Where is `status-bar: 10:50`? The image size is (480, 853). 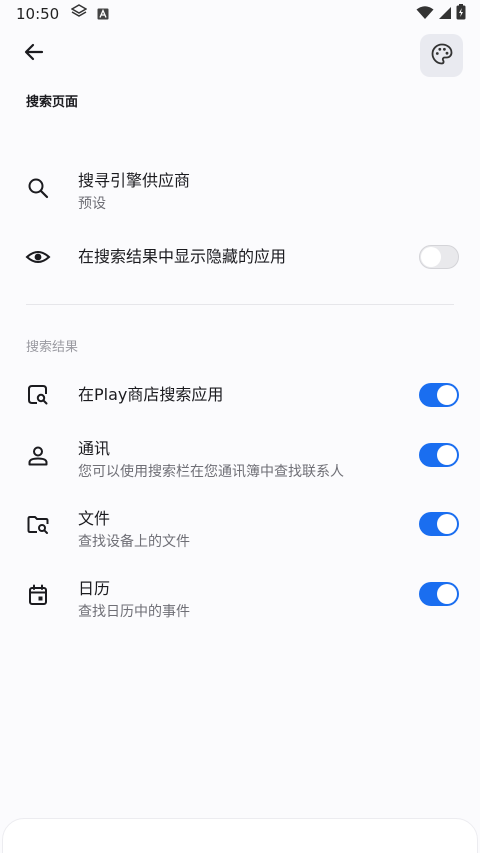
status-bar: 10:50 is located at coordinates (240, 14).